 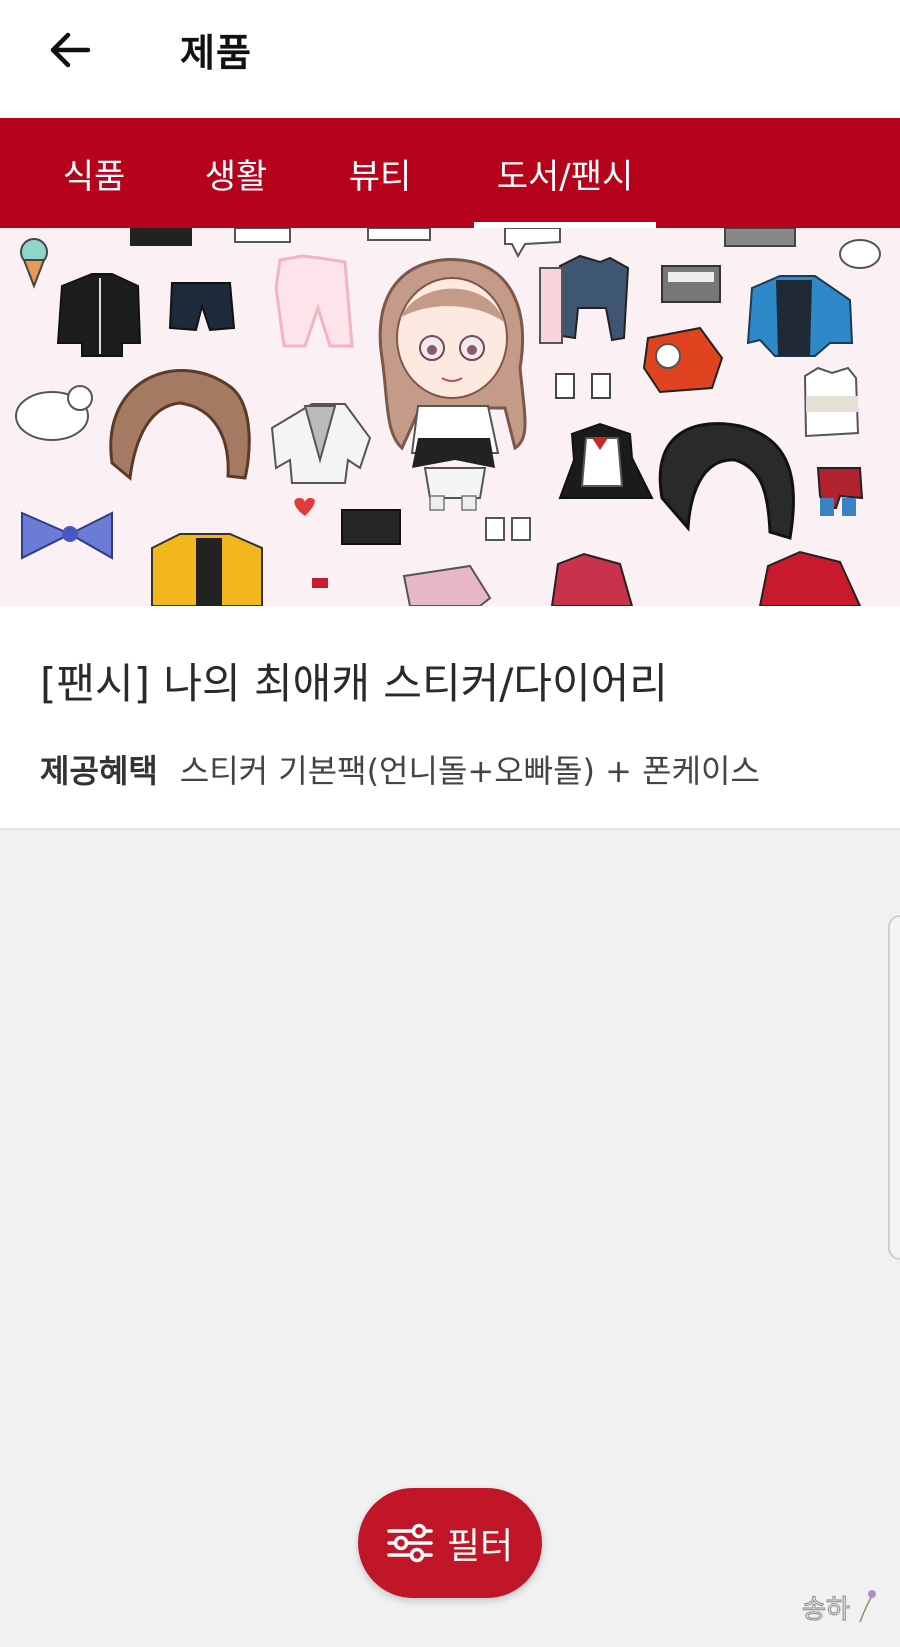 I want to click on benefit-row: 제공혜택 스티커 기본팩(언니돌+오빠돌) + 폰케이스, so click(x=400, y=769).